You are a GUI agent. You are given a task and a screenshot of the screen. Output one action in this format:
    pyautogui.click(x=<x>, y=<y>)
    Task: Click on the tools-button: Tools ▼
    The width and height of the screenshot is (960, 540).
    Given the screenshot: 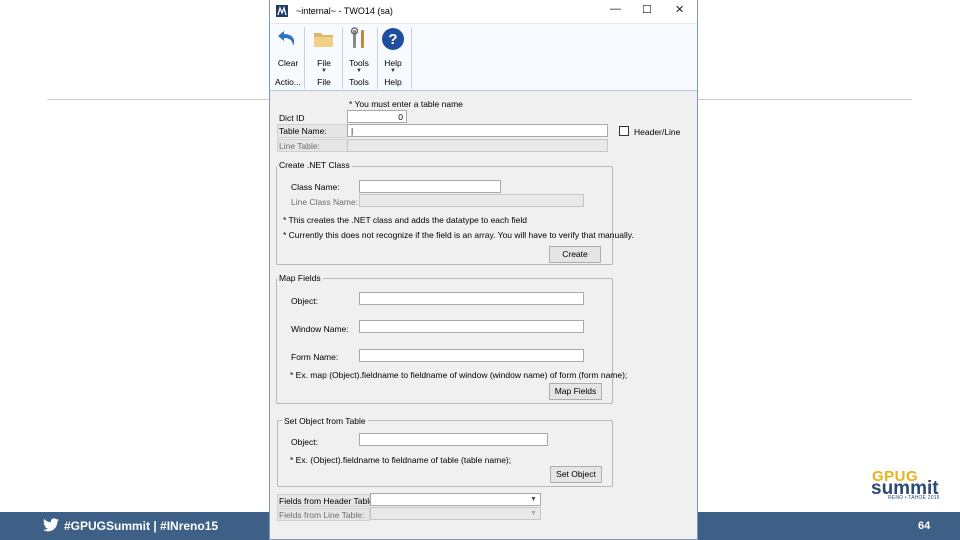 What is the action you would take?
    pyautogui.click(x=359, y=49)
    